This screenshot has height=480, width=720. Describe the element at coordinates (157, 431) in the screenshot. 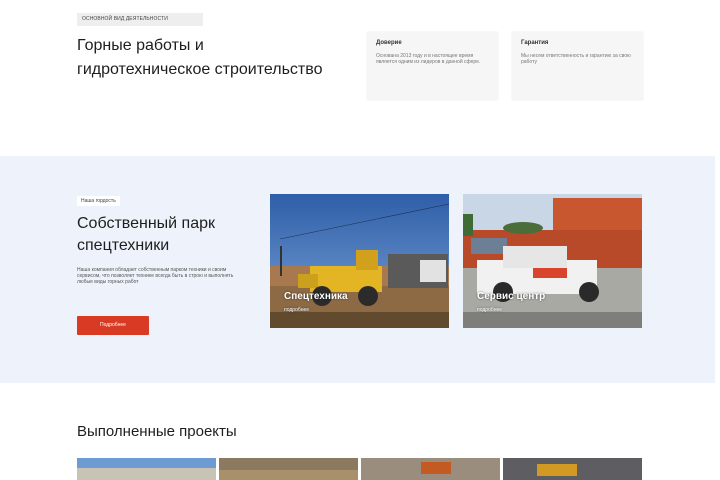

I see `projects-heading: Выполненные проекты` at that location.